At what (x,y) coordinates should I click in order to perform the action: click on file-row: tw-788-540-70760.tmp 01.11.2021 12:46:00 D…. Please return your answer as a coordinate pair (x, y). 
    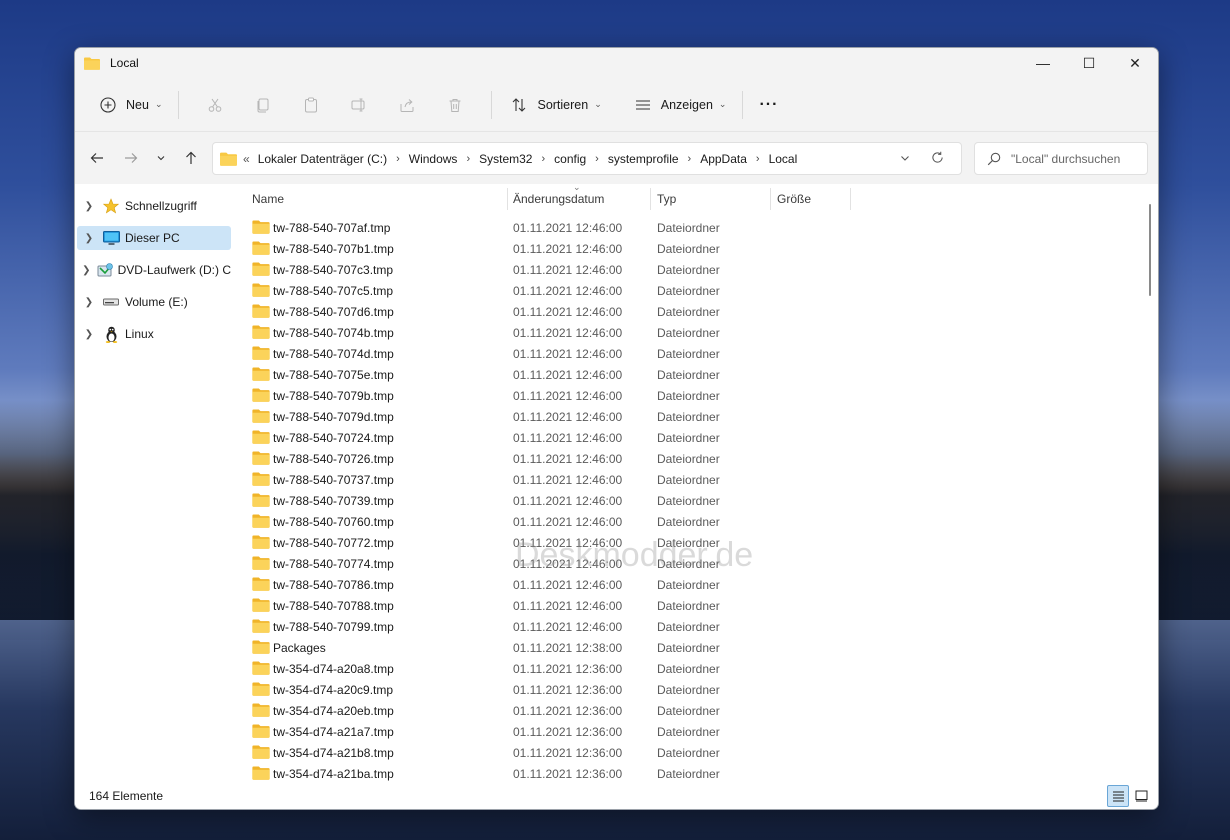
    Looking at the image, I should click on (685, 521).